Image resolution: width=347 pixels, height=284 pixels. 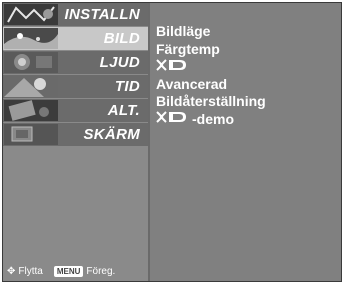 I want to click on submenu-item-label: Avancerad, so click(x=192, y=83).